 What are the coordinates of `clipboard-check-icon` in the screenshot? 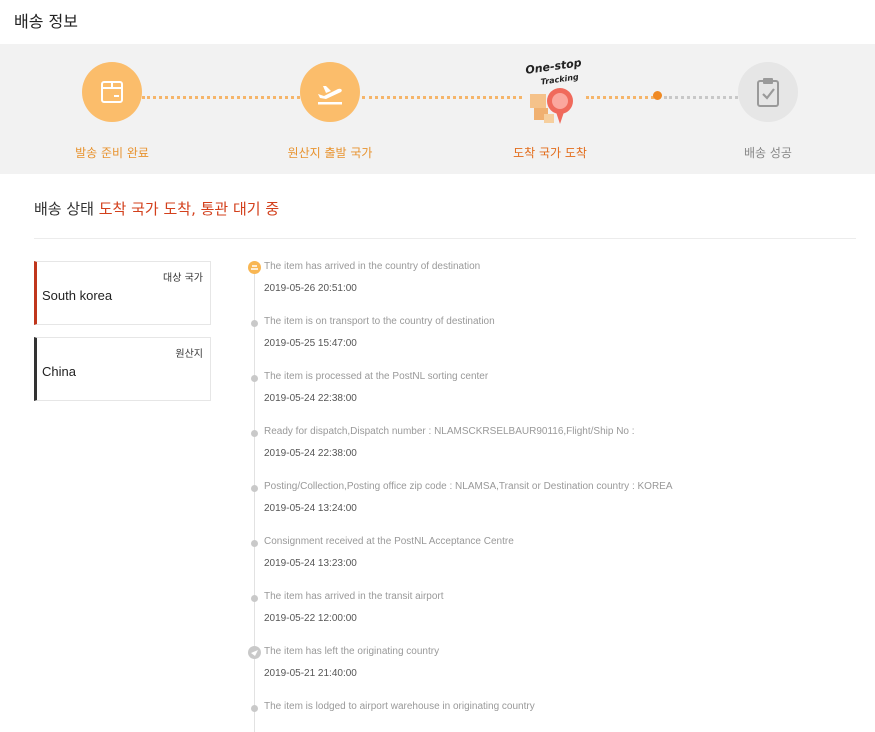 It's located at (768, 92).